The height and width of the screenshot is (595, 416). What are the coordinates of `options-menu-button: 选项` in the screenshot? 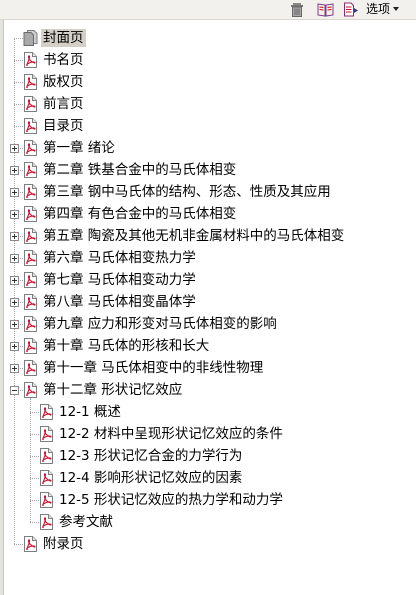 It's located at (383, 9).